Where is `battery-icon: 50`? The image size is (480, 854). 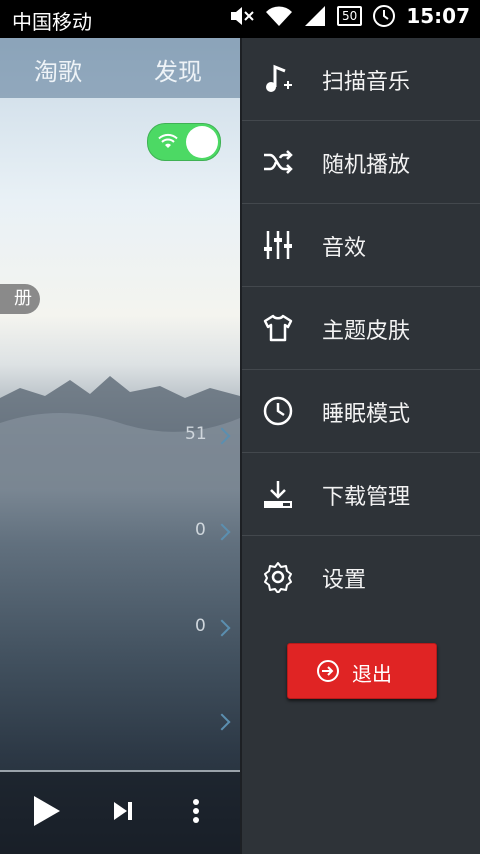
battery-icon: 50 is located at coordinates (350, 16).